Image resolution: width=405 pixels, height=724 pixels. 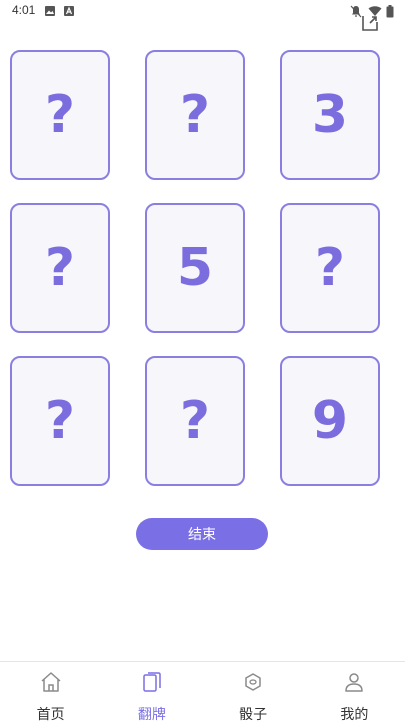 I want to click on nav-item-home: 首页, so click(x=50, y=692).